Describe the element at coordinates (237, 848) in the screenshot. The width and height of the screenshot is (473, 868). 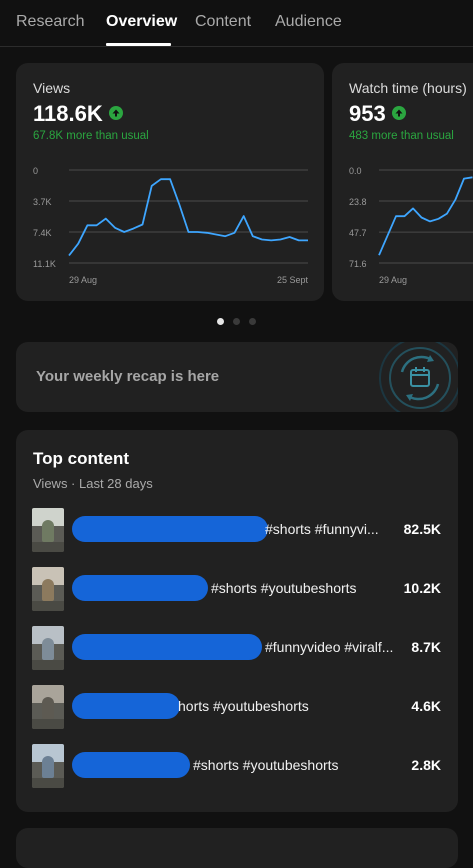
I see `next-section-card` at that location.